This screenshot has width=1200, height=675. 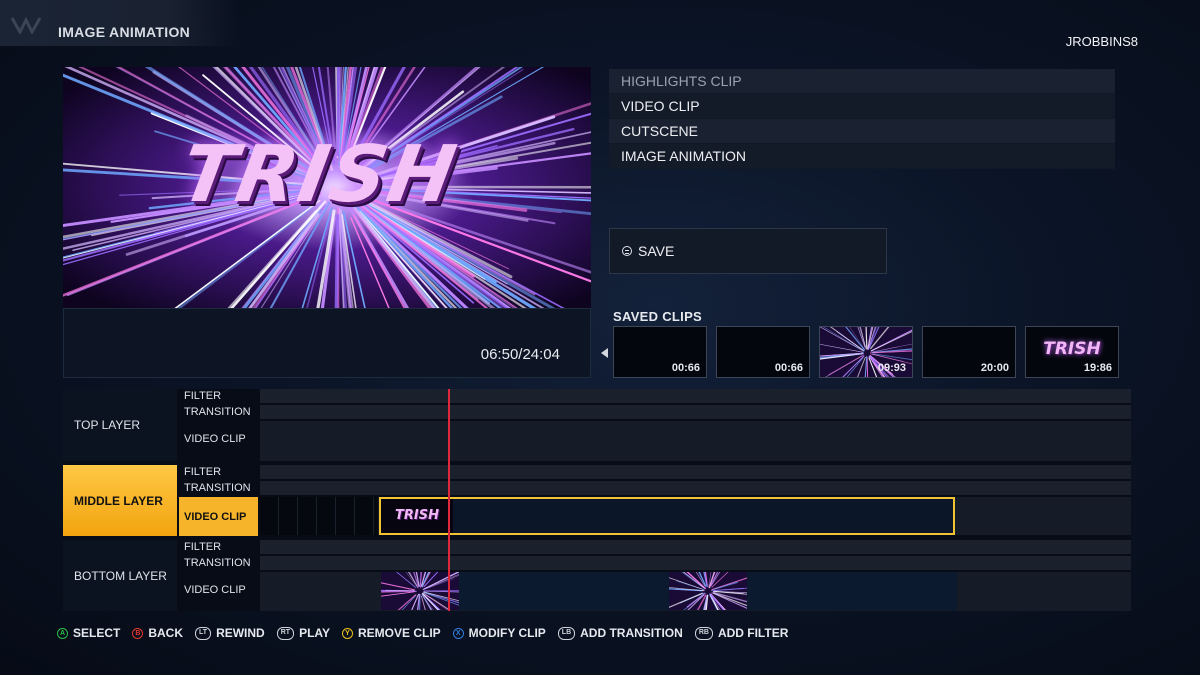 What do you see at coordinates (120, 425) in the screenshot?
I see `layer-label-top: TOP LAYER` at bounding box center [120, 425].